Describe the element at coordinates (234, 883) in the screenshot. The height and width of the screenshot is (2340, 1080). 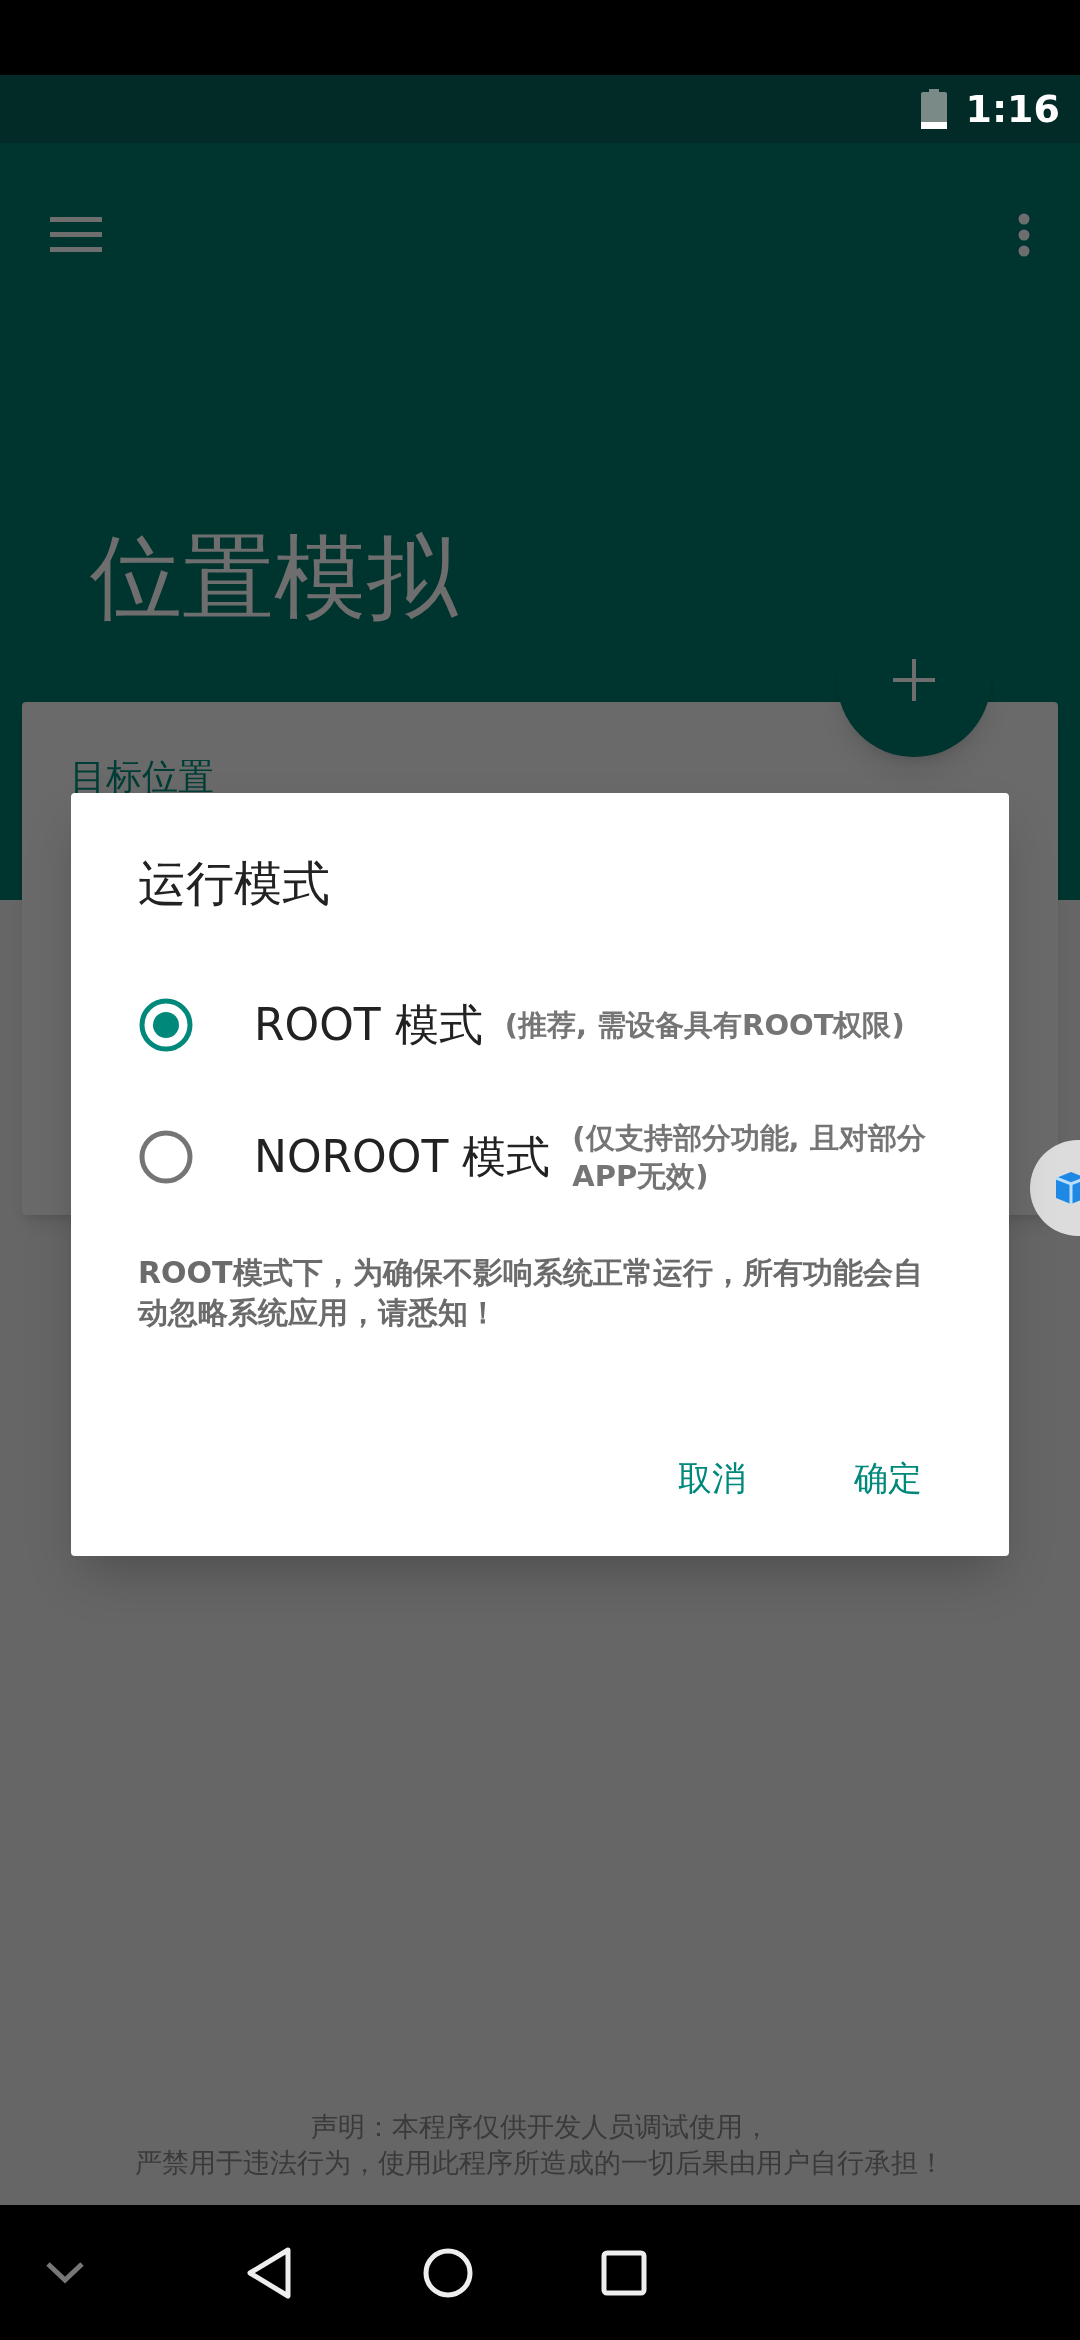
I see `dialog-title: 运行模式` at that location.